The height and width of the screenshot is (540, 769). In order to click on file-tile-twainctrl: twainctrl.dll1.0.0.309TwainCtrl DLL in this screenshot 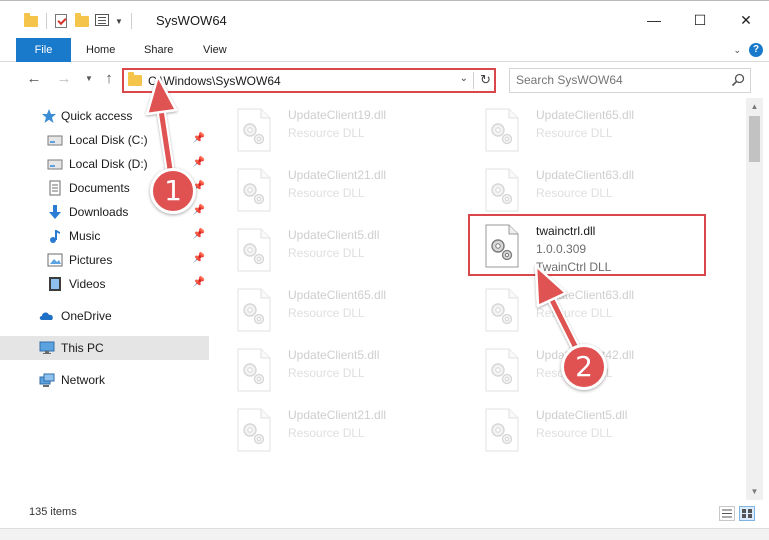, I will do `click(587, 245)`.